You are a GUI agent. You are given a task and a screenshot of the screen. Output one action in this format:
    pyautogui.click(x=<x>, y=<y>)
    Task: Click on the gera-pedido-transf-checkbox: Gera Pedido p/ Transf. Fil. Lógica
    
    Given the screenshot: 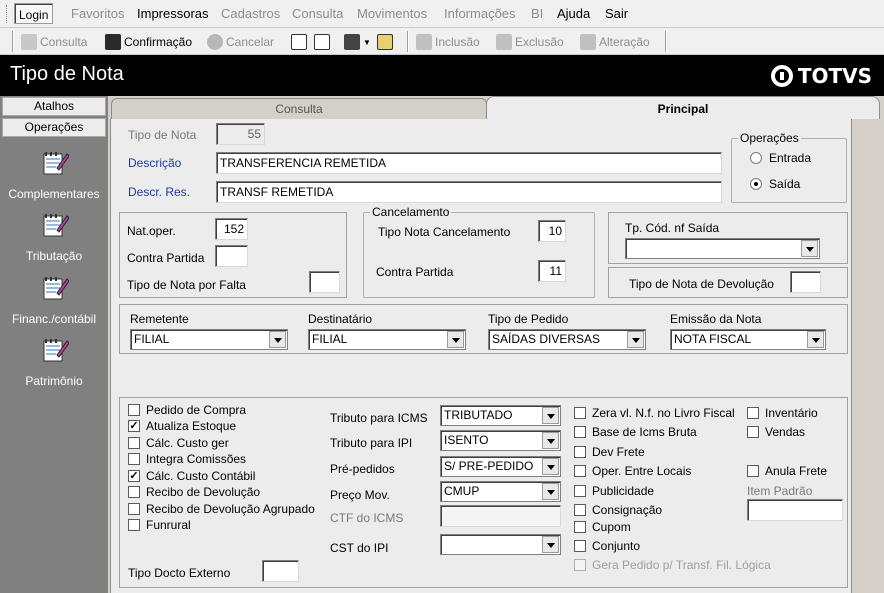 What is the action you would take?
    pyautogui.click(x=672, y=565)
    